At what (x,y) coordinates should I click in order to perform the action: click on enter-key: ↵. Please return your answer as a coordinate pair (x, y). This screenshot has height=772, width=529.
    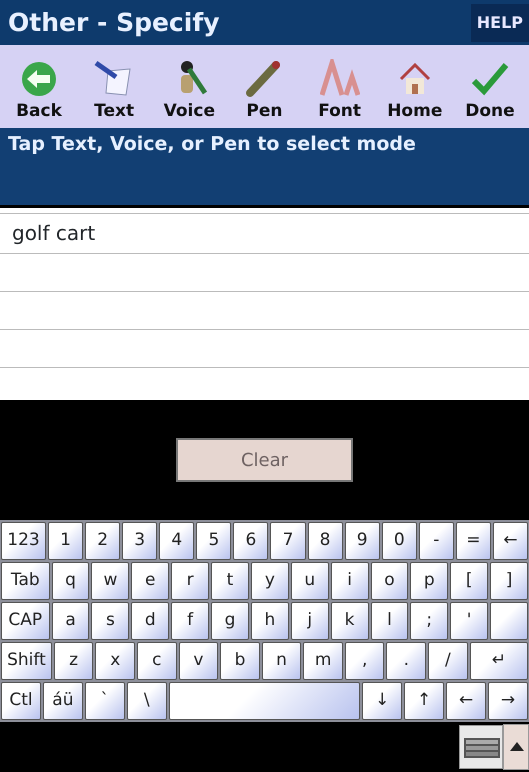
    Looking at the image, I should click on (499, 661).